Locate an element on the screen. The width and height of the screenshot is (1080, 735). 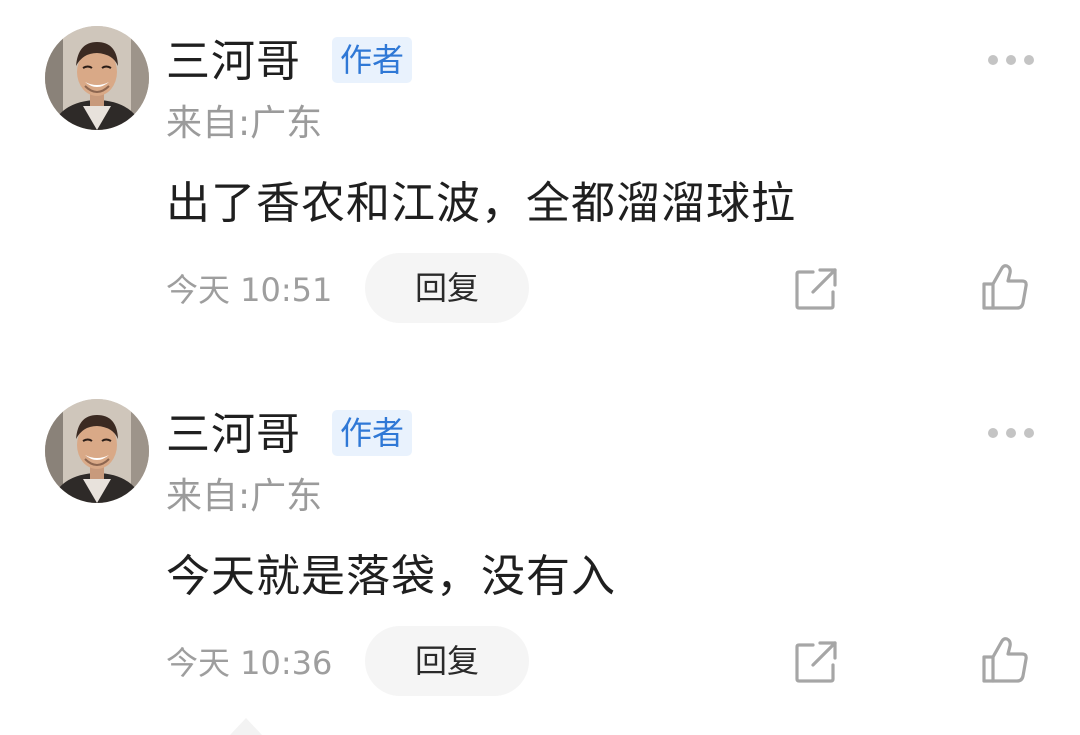
reply-thread-pointer is located at coordinates (246, 726).